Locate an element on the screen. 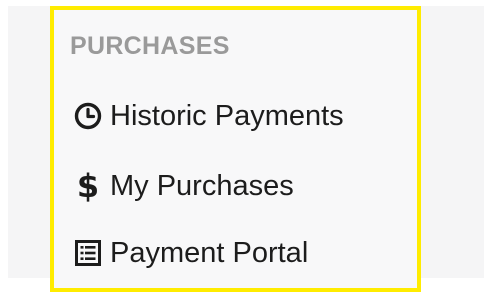  menu-item-historic-payments: Historic Payments is located at coordinates (207, 116).